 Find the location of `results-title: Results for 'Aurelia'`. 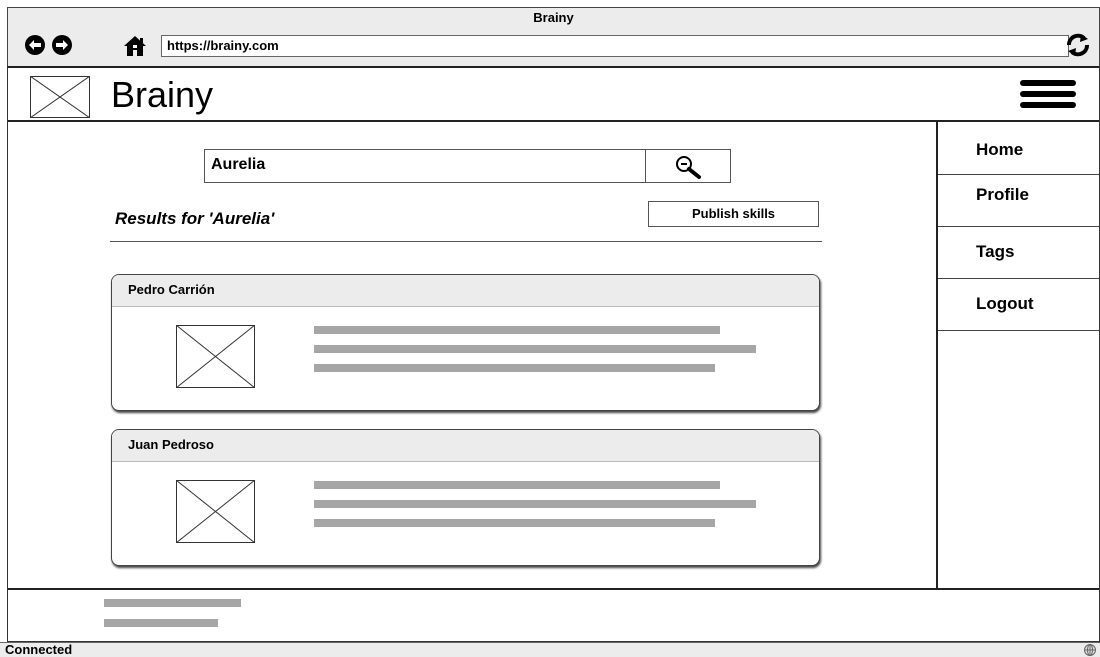

results-title: Results for 'Aurelia' is located at coordinates (195, 218).